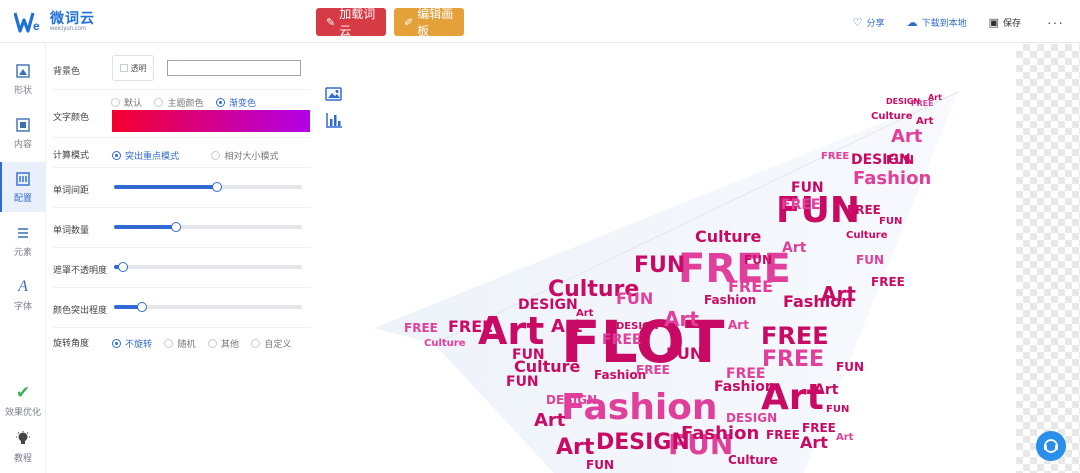 The height and width of the screenshot is (473, 1080). Describe the element at coordinates (23, 133) in the screenshot. I see `rail-item-content: 内容` at that location.